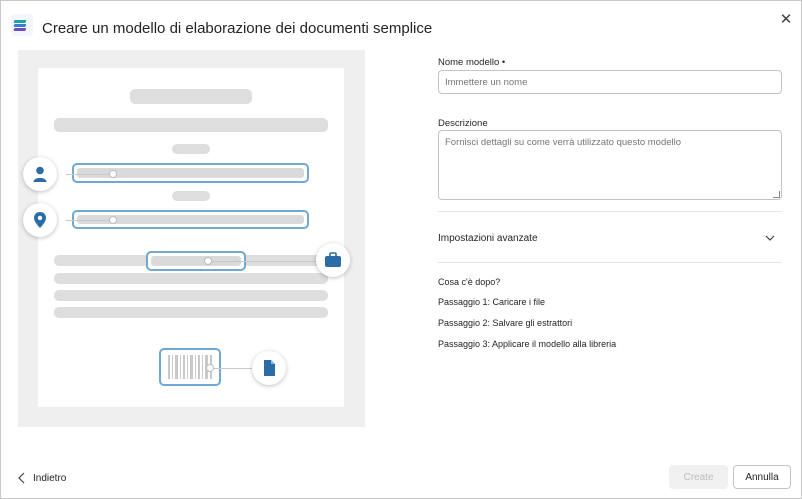 This screenshot has width=802, height=499. What do you see at coordinates (698, 477) in the screenshot?
I see `create-button: Create` at bounding box center [698, 477].